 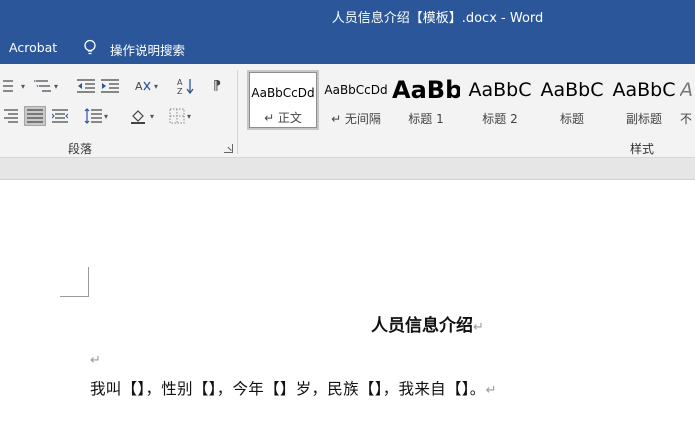 What do you see at coordinates (90, 48) in the screenshot?
I see `lightbulb-icon` at bounding box center [90, 48].